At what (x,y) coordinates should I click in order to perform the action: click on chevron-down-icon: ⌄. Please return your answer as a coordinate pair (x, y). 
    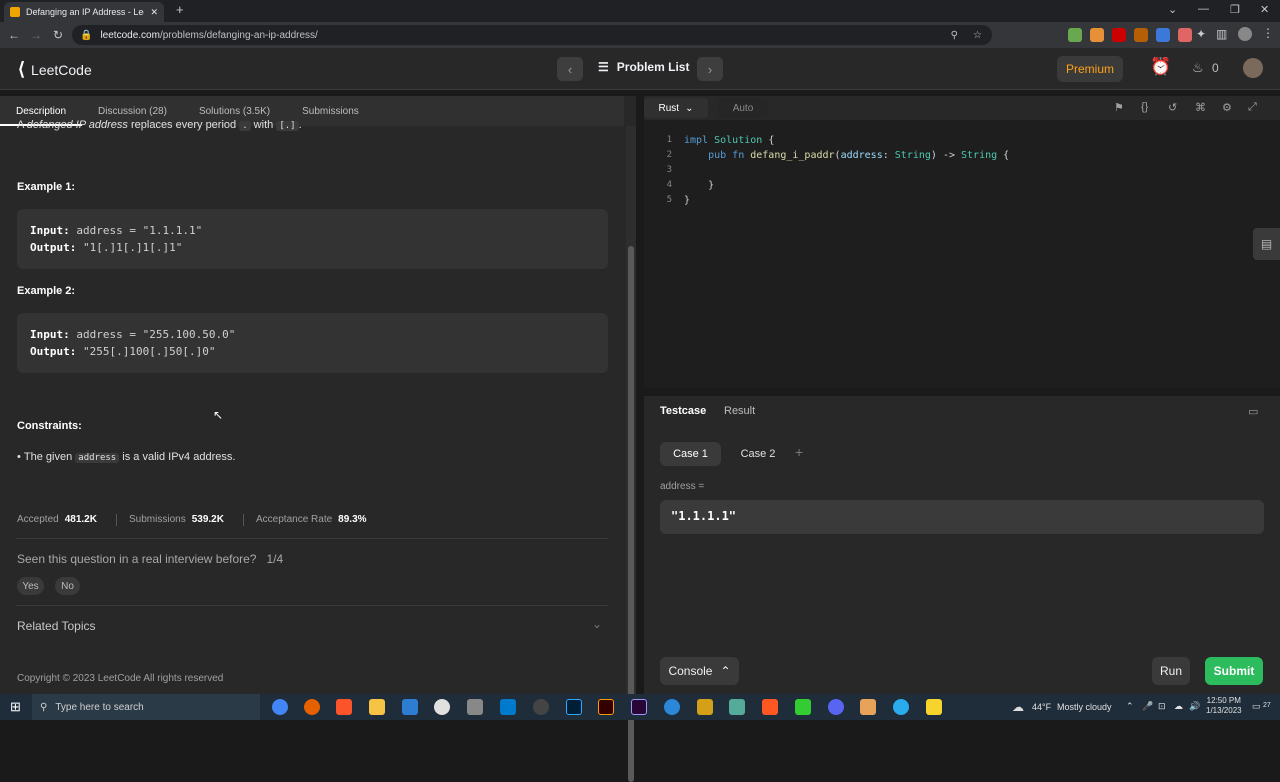
    Looking at the image, I should click on (597, 624).